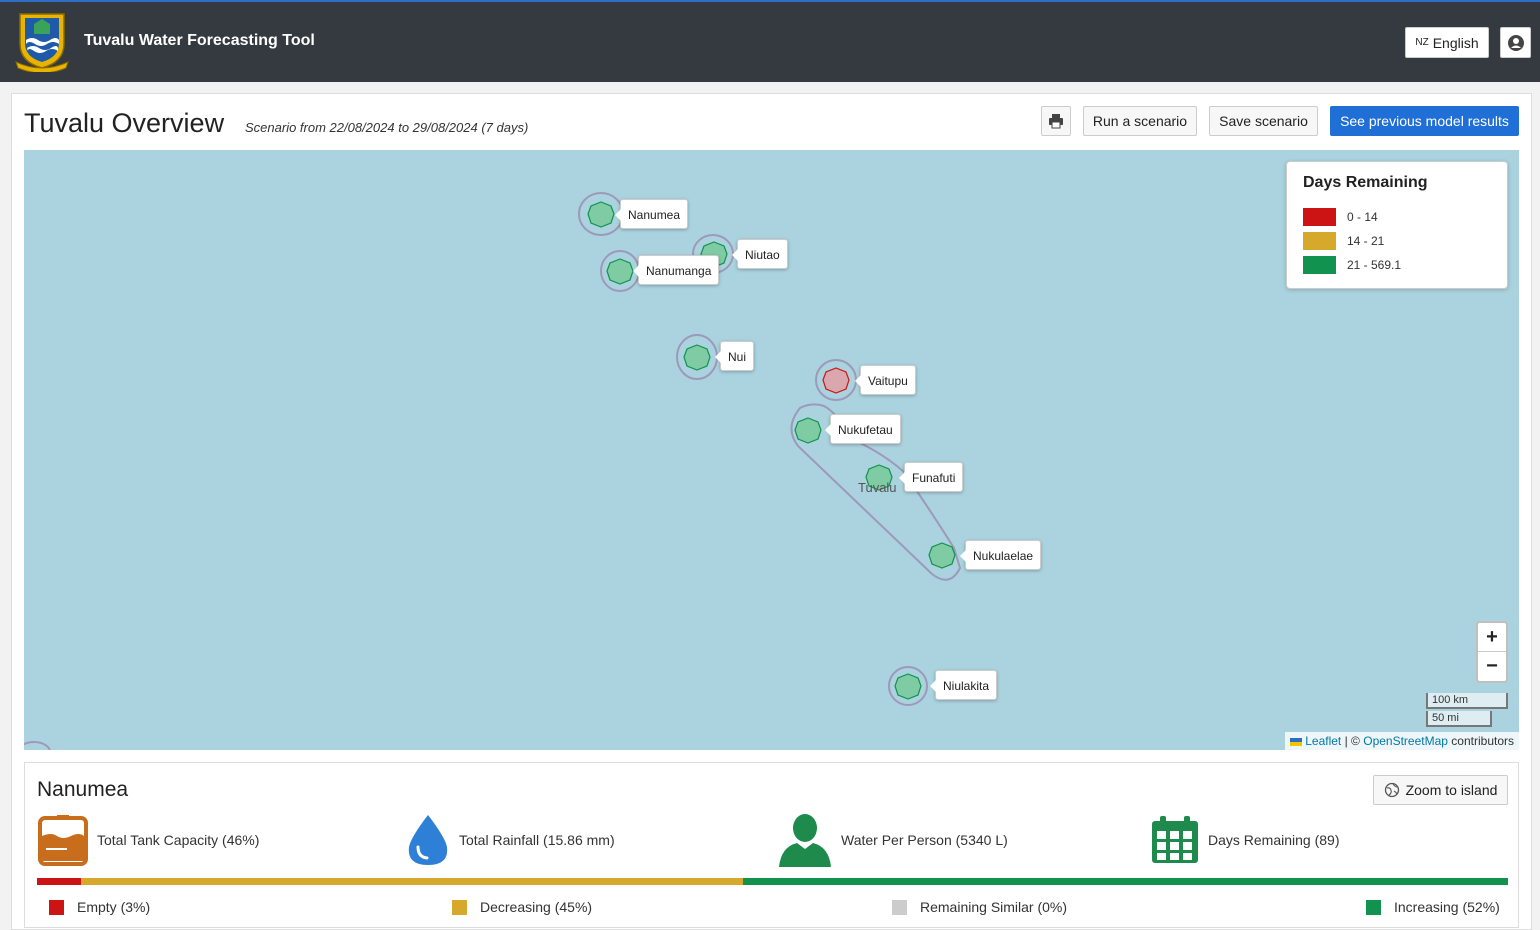 The height and width of the screenshot is (930, 1540). I want to click on island-marker-niulakita, so click(908, 686).